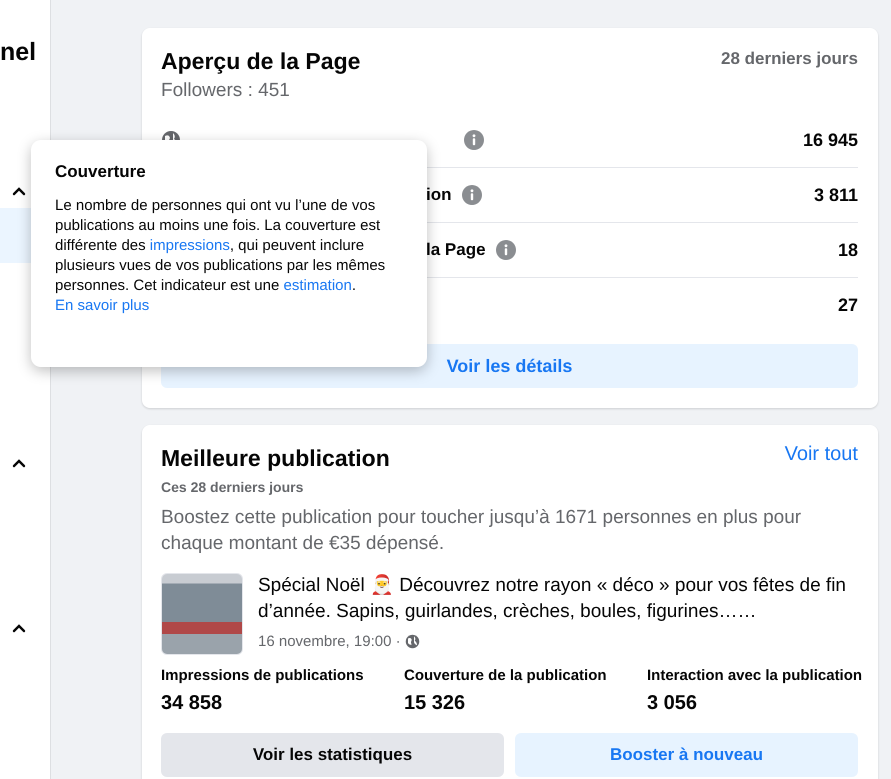  I want to click on estimation-link: estimation, so click(317, 285).